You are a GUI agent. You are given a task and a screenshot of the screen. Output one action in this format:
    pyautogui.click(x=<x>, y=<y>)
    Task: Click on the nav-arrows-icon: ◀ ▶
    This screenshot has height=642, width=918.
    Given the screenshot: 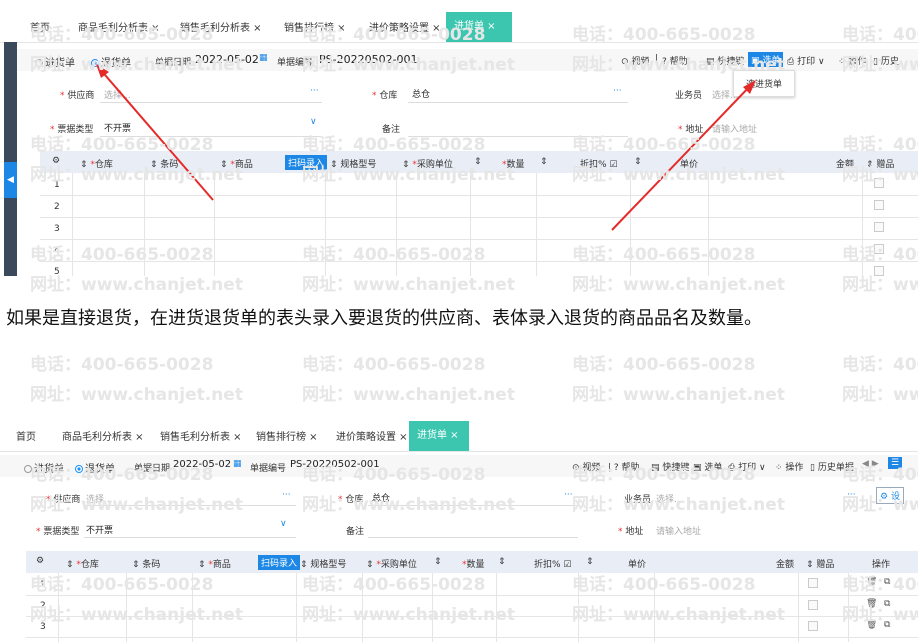 What is the action you would take?
    pyautogui.click(x=870, y=464)
    